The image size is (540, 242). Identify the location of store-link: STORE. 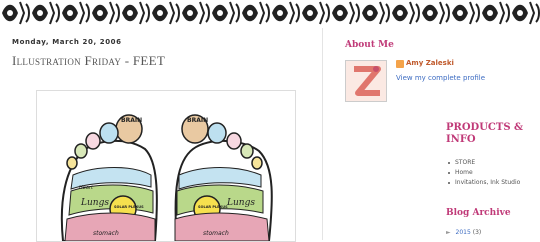
(483, 163).